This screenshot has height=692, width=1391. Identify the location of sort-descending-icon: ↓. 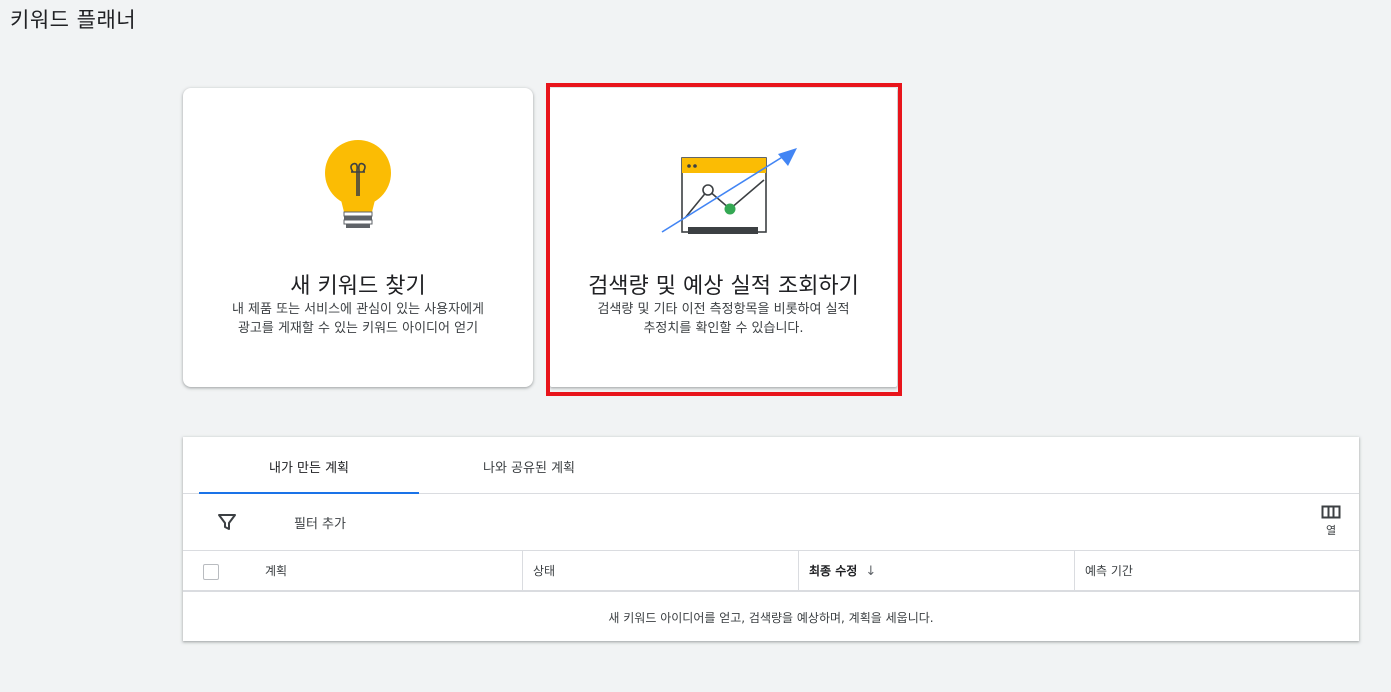
(871, 571).